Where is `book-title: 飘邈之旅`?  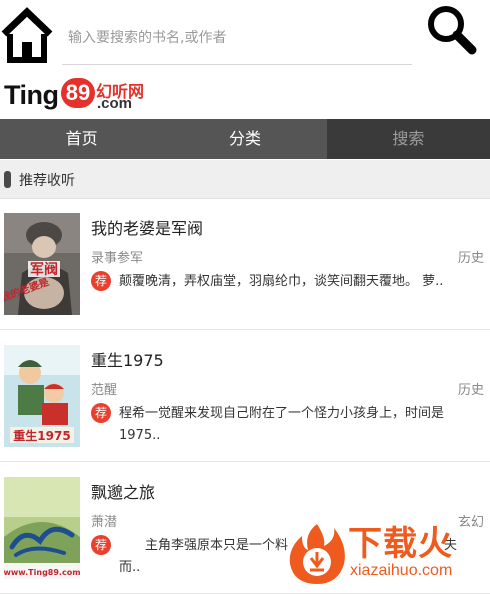 book-title: 飘邈之旅 is located at coordinates (123, 491).